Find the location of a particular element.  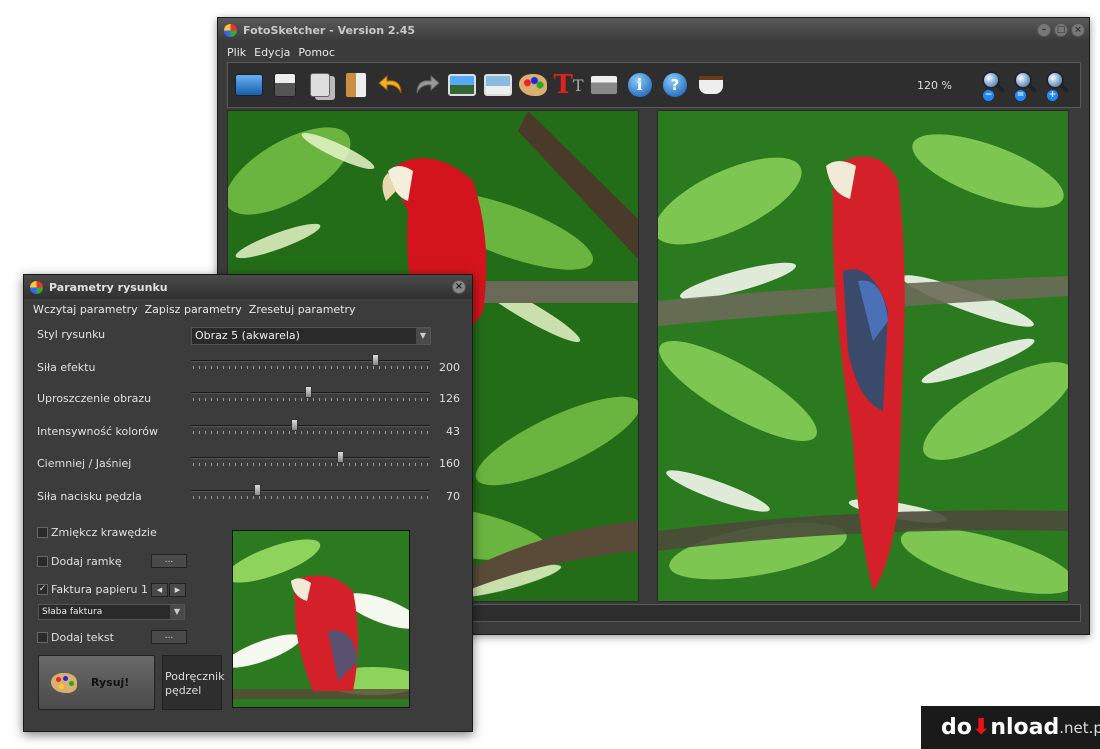

close-button: × is located at coordinates (1078, 30).